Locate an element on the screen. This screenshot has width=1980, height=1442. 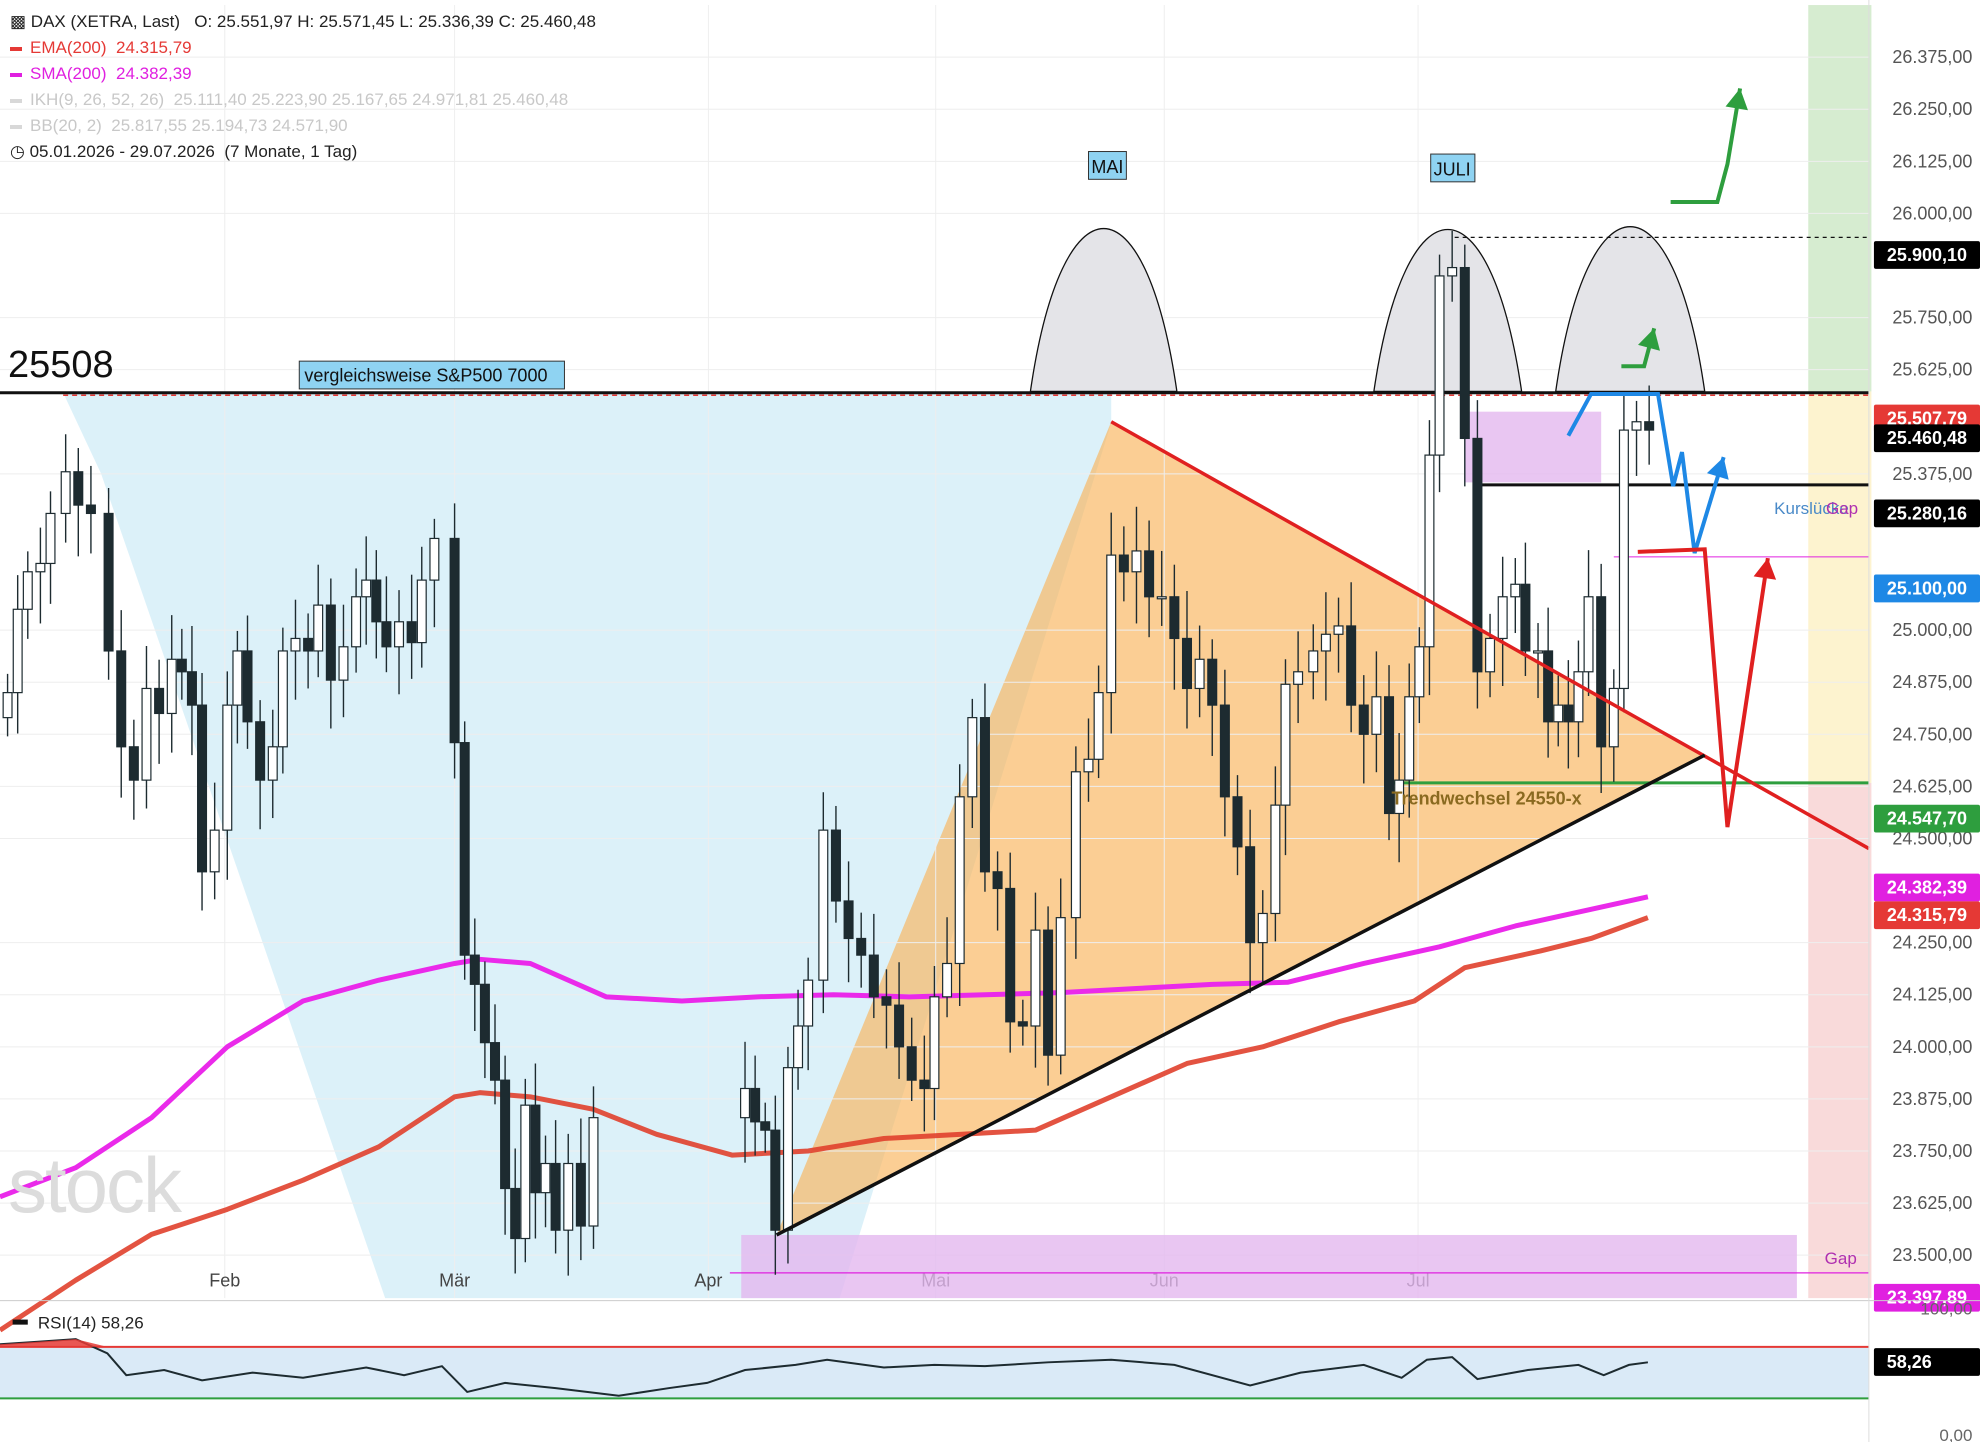
date-range-note: (7 Monate, 1 Tag) is located at coordinates (291, 151).